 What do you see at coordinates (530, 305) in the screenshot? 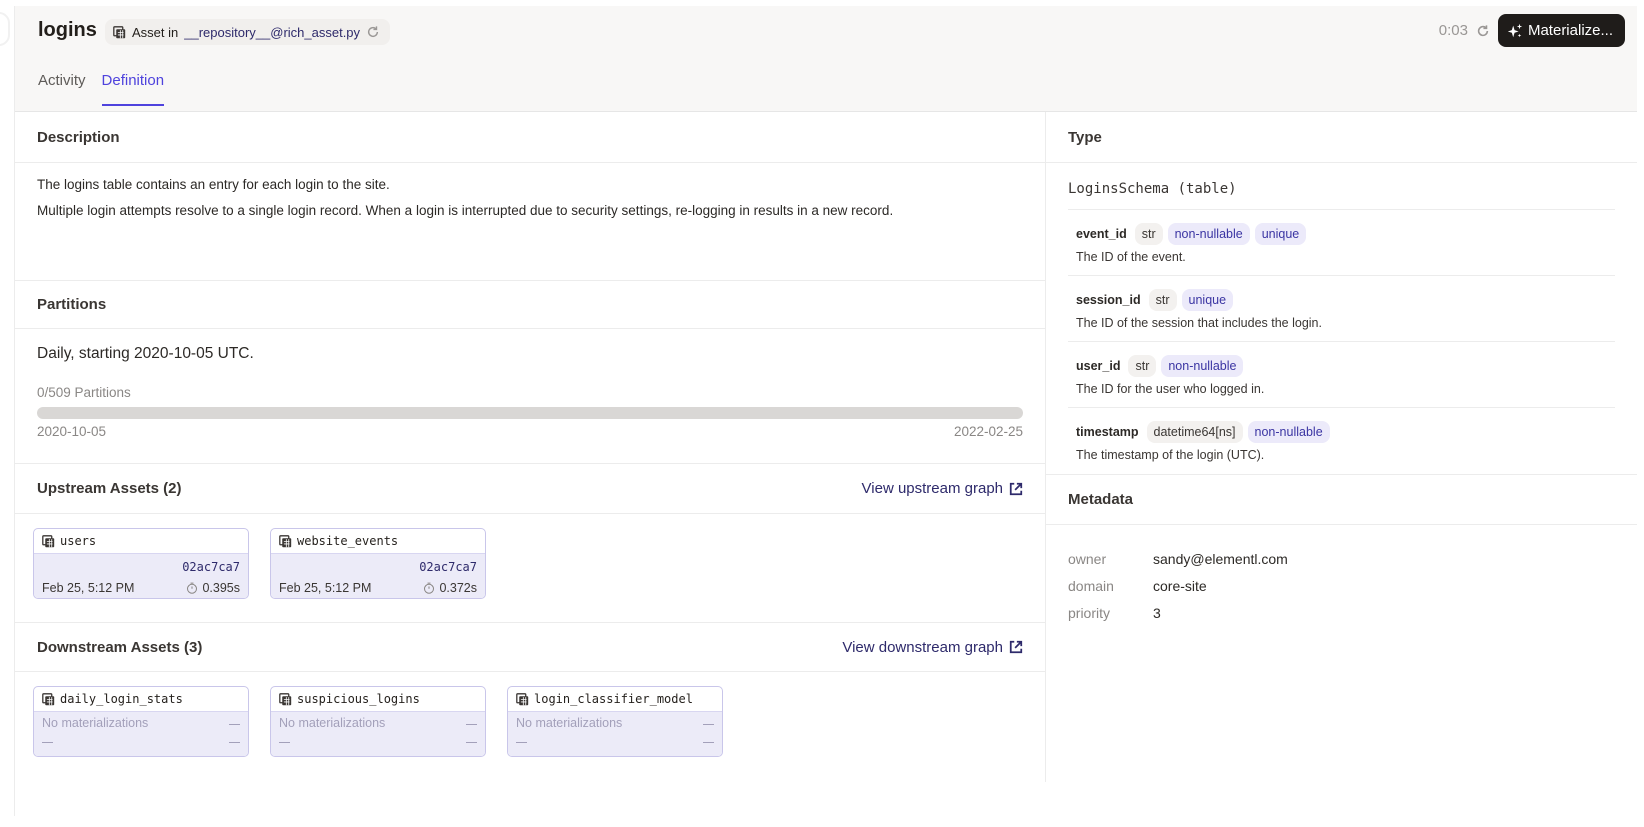
I see `partitions-header: Partitions` at bounding box center [530, 305].